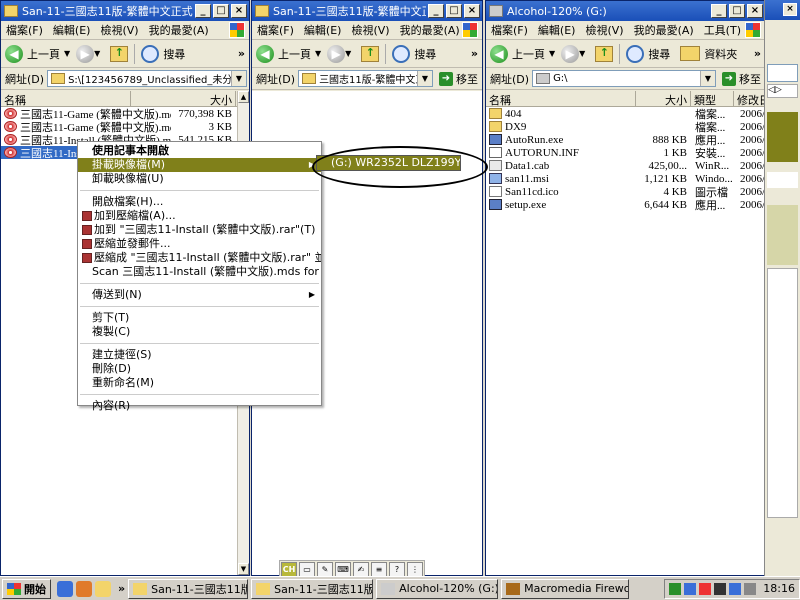 This screenshot has width=800, height=600. Describe the element at coordinates (199, 318) in the screenshot. I see `menu-item-cut: 剪下(T)` at that location.